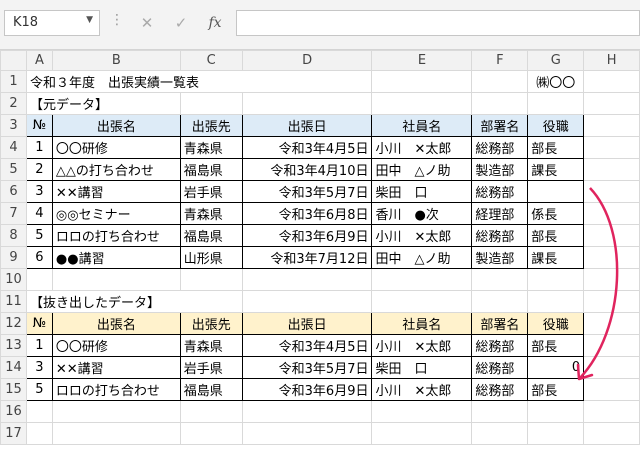 The width and height of the screenshot is (640, 450). Describe the element at coordinates (211, 60) in the screenshot. I see `column-header: C` at that location.